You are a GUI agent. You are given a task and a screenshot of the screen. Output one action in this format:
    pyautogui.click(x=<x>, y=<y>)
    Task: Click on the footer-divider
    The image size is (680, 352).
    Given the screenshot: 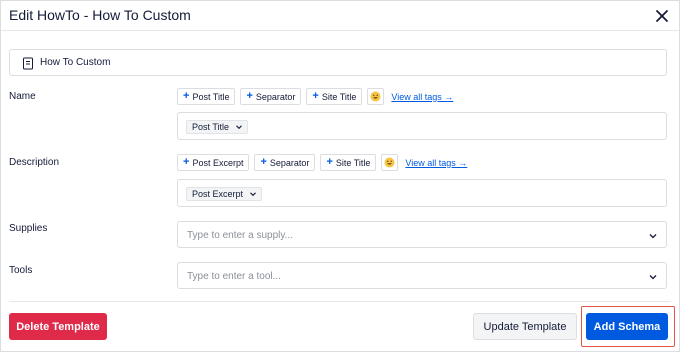 What is the action you would take?
    pyautogui.click(x=340, y=301)
    